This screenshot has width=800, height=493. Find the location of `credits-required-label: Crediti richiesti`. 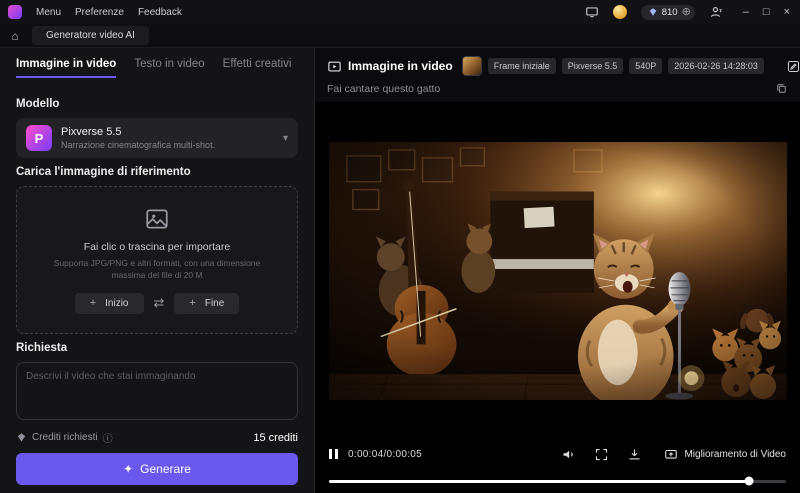

credits-required-label: Crediti richiesti is located at coordinates (65, 437).